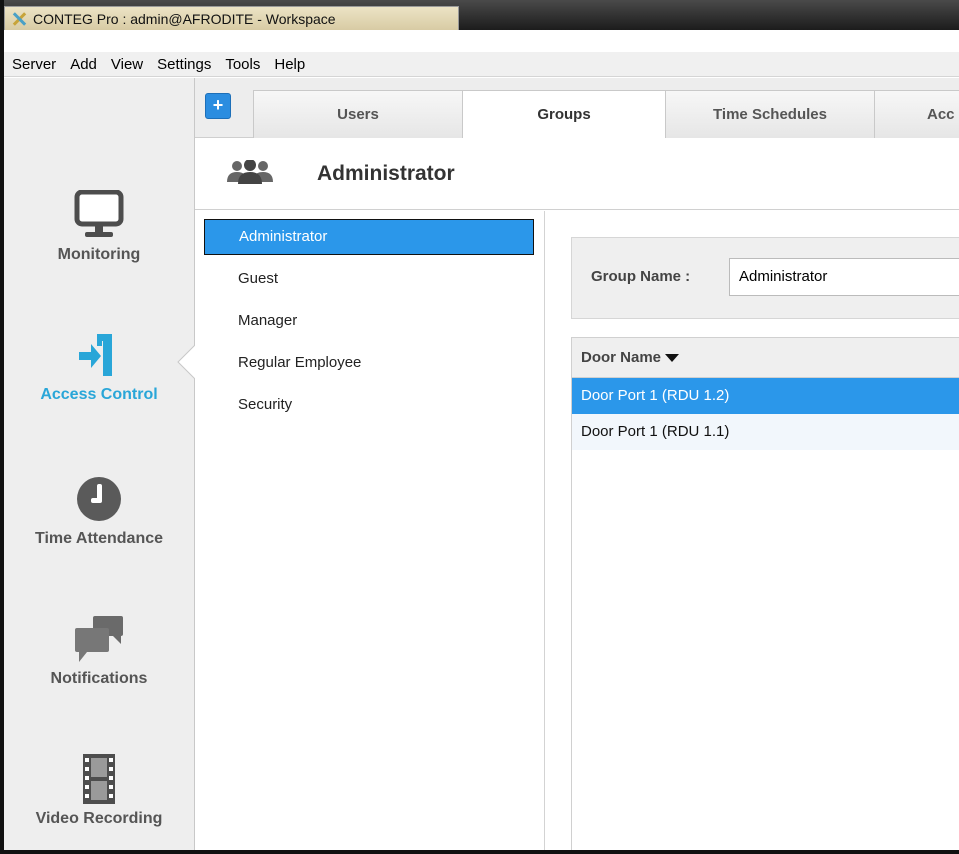 This screenshot has height=854, width=959. Describe the element at coordinates (369, 364) in the screenshot. I see `list-item-regular-employee: Regular Employee` at that location.